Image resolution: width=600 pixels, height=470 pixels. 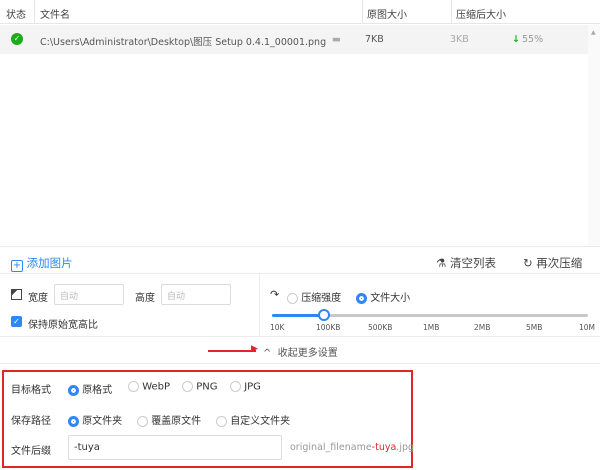 I want to click on plus-icon: +, so click(x=17, y=266).